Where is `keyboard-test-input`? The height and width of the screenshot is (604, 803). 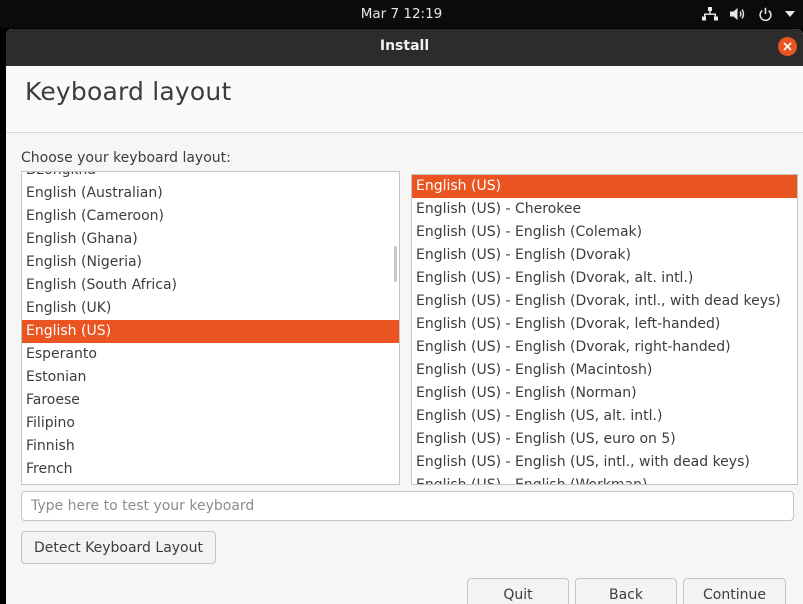 keyboard-test-input is located at coordinates (407, 506).